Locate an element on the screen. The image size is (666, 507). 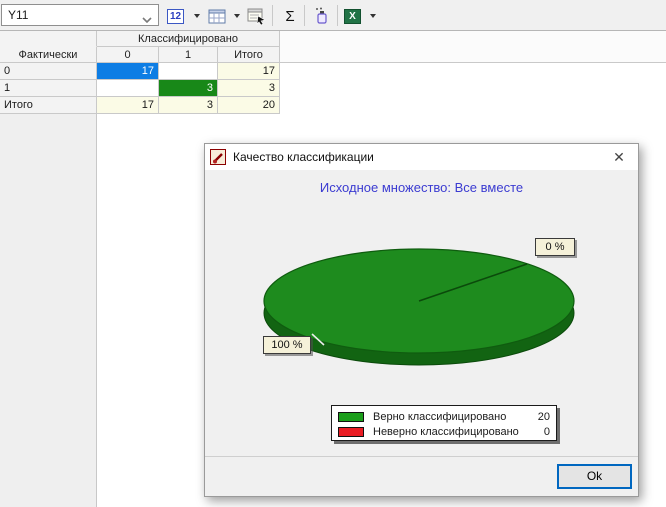
ink-bottle-icon is located at coordinates (321, 15).